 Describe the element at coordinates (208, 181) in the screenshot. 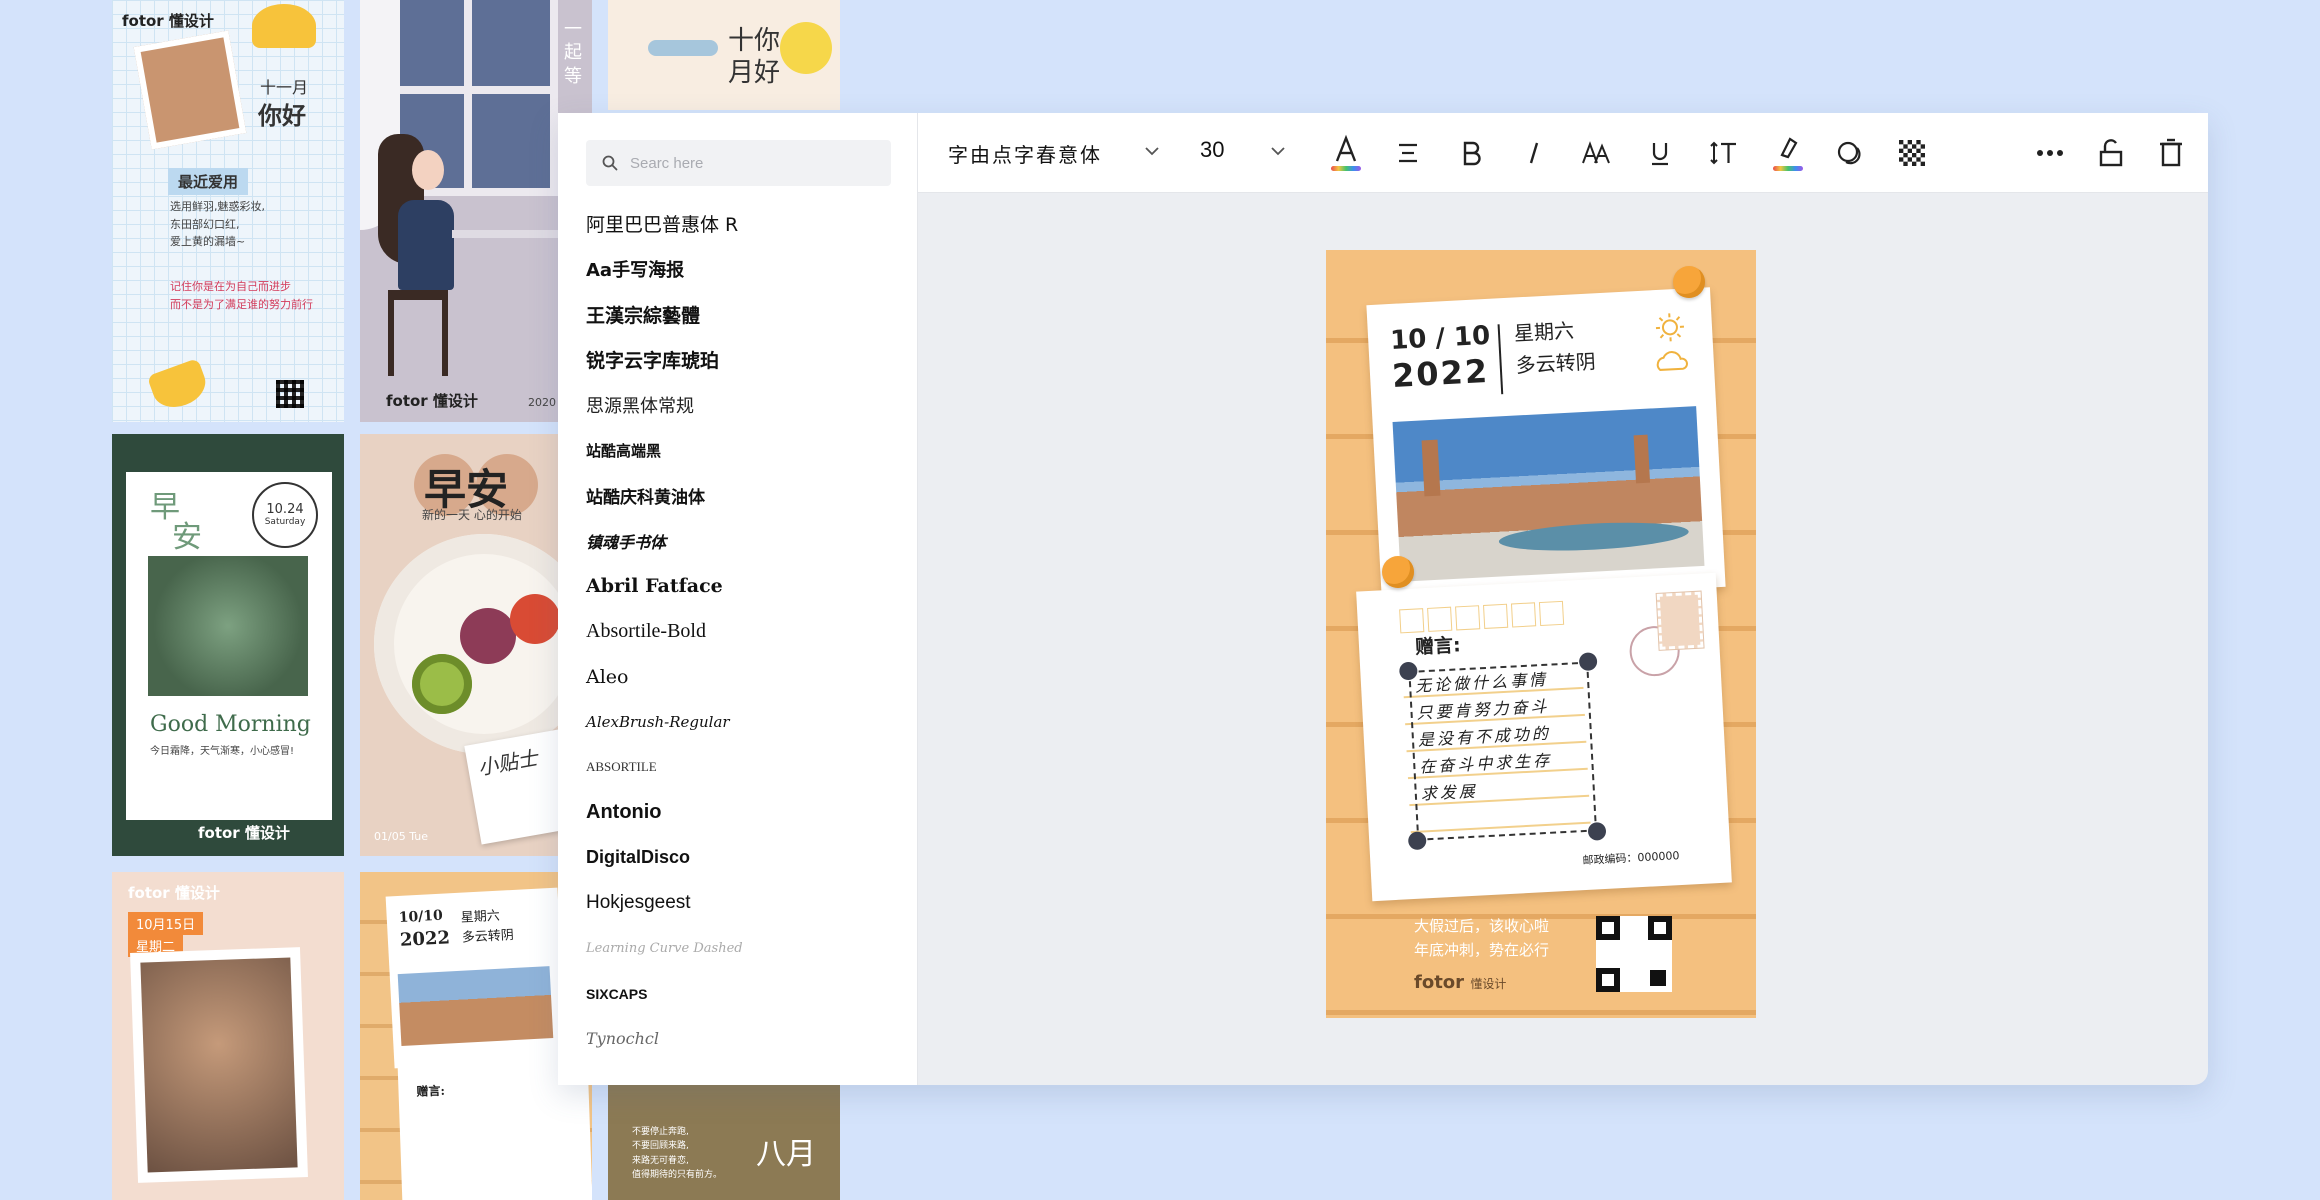

I see `template-tag: 最近爱用` at that location.